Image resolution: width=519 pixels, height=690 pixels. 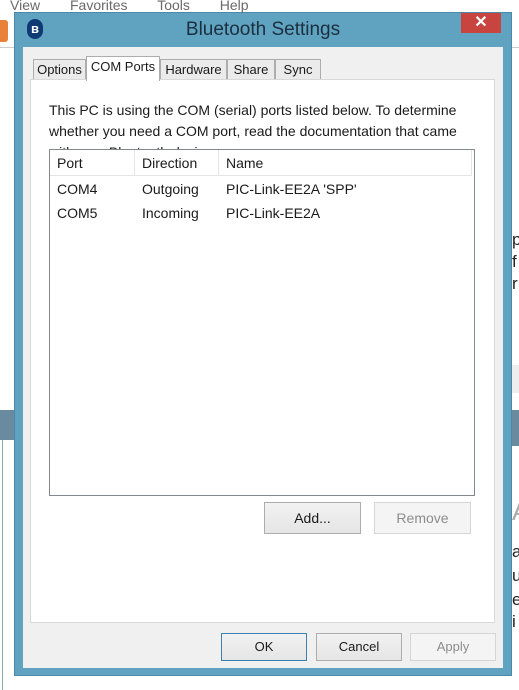 What do you see at coordinates (77, 189) in the screenshot?
I see `port-cell: COM4` at bounding box center [77, 189].